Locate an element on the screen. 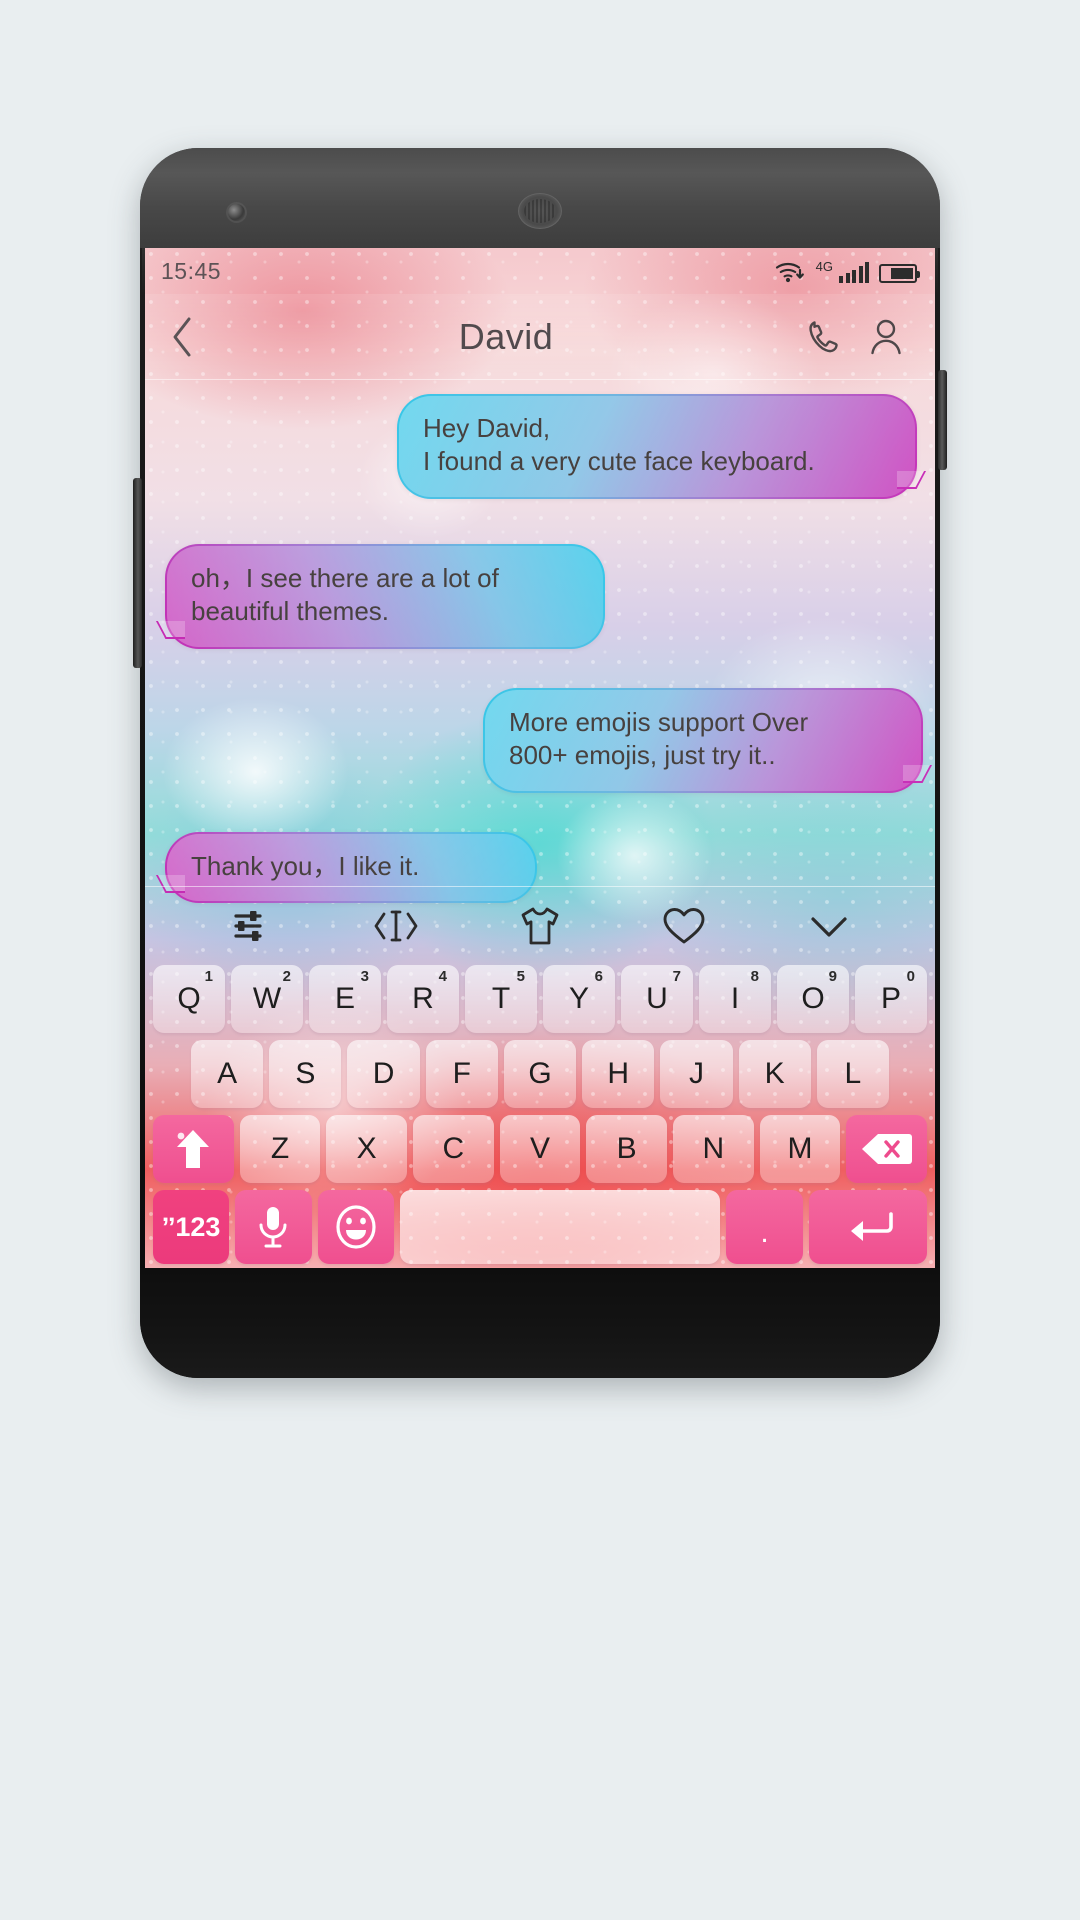 The image size is (1080, 1920). key-number-label: 9 is located at coordinates (832, 976).